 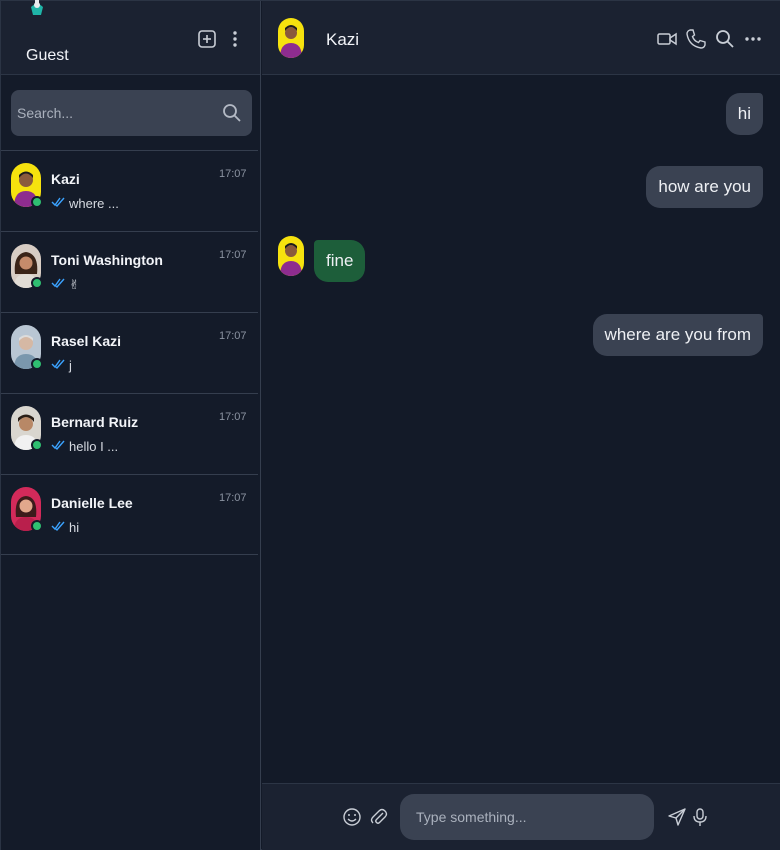 What do you see at coordinates (700, 817) in the screenshot?
I see `microphone-icon` at bounding box center [700, 817].